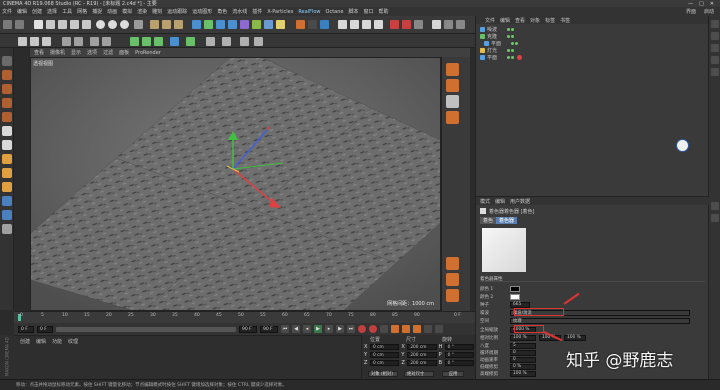 The height and width of the screenshot is (390, 720). Describe the element at coordinates (244, 41) in the screenshot. I see `texture-mode-icon` at that location.